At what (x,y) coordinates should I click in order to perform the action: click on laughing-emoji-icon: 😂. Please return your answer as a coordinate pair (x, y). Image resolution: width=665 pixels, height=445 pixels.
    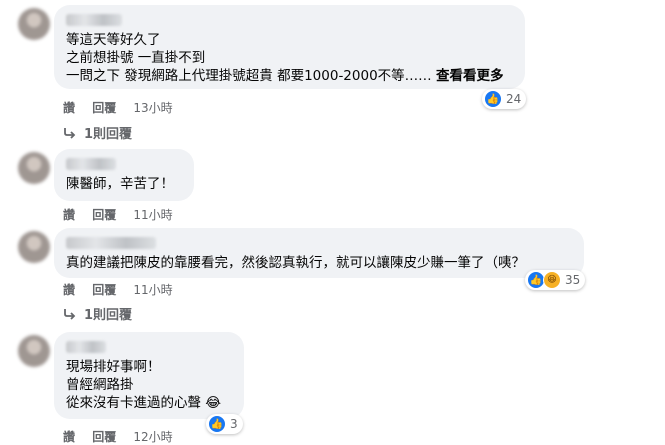
    Looking at the image, I should click on (213, 403).